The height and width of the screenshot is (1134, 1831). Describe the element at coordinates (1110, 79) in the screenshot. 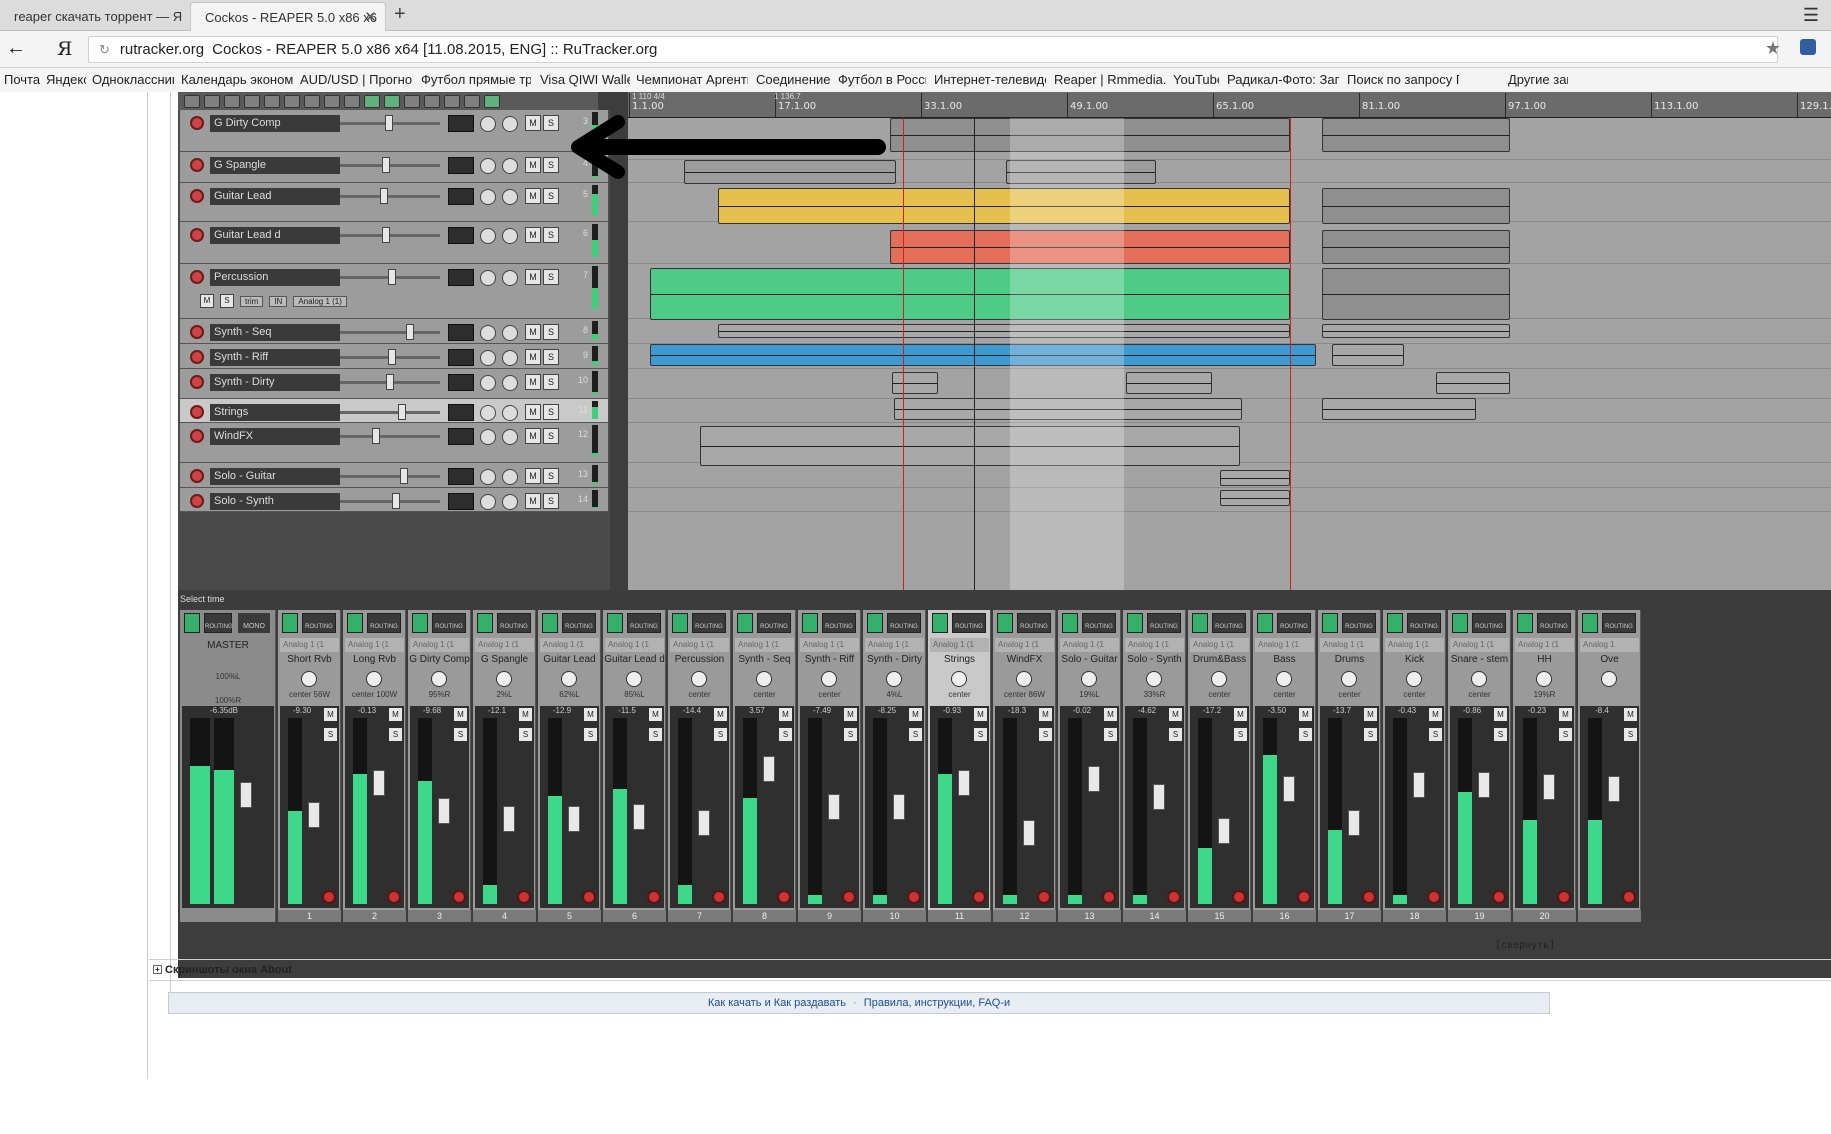

I see `bookmark-item: Reaper | Rmmedia.ru` at that location.